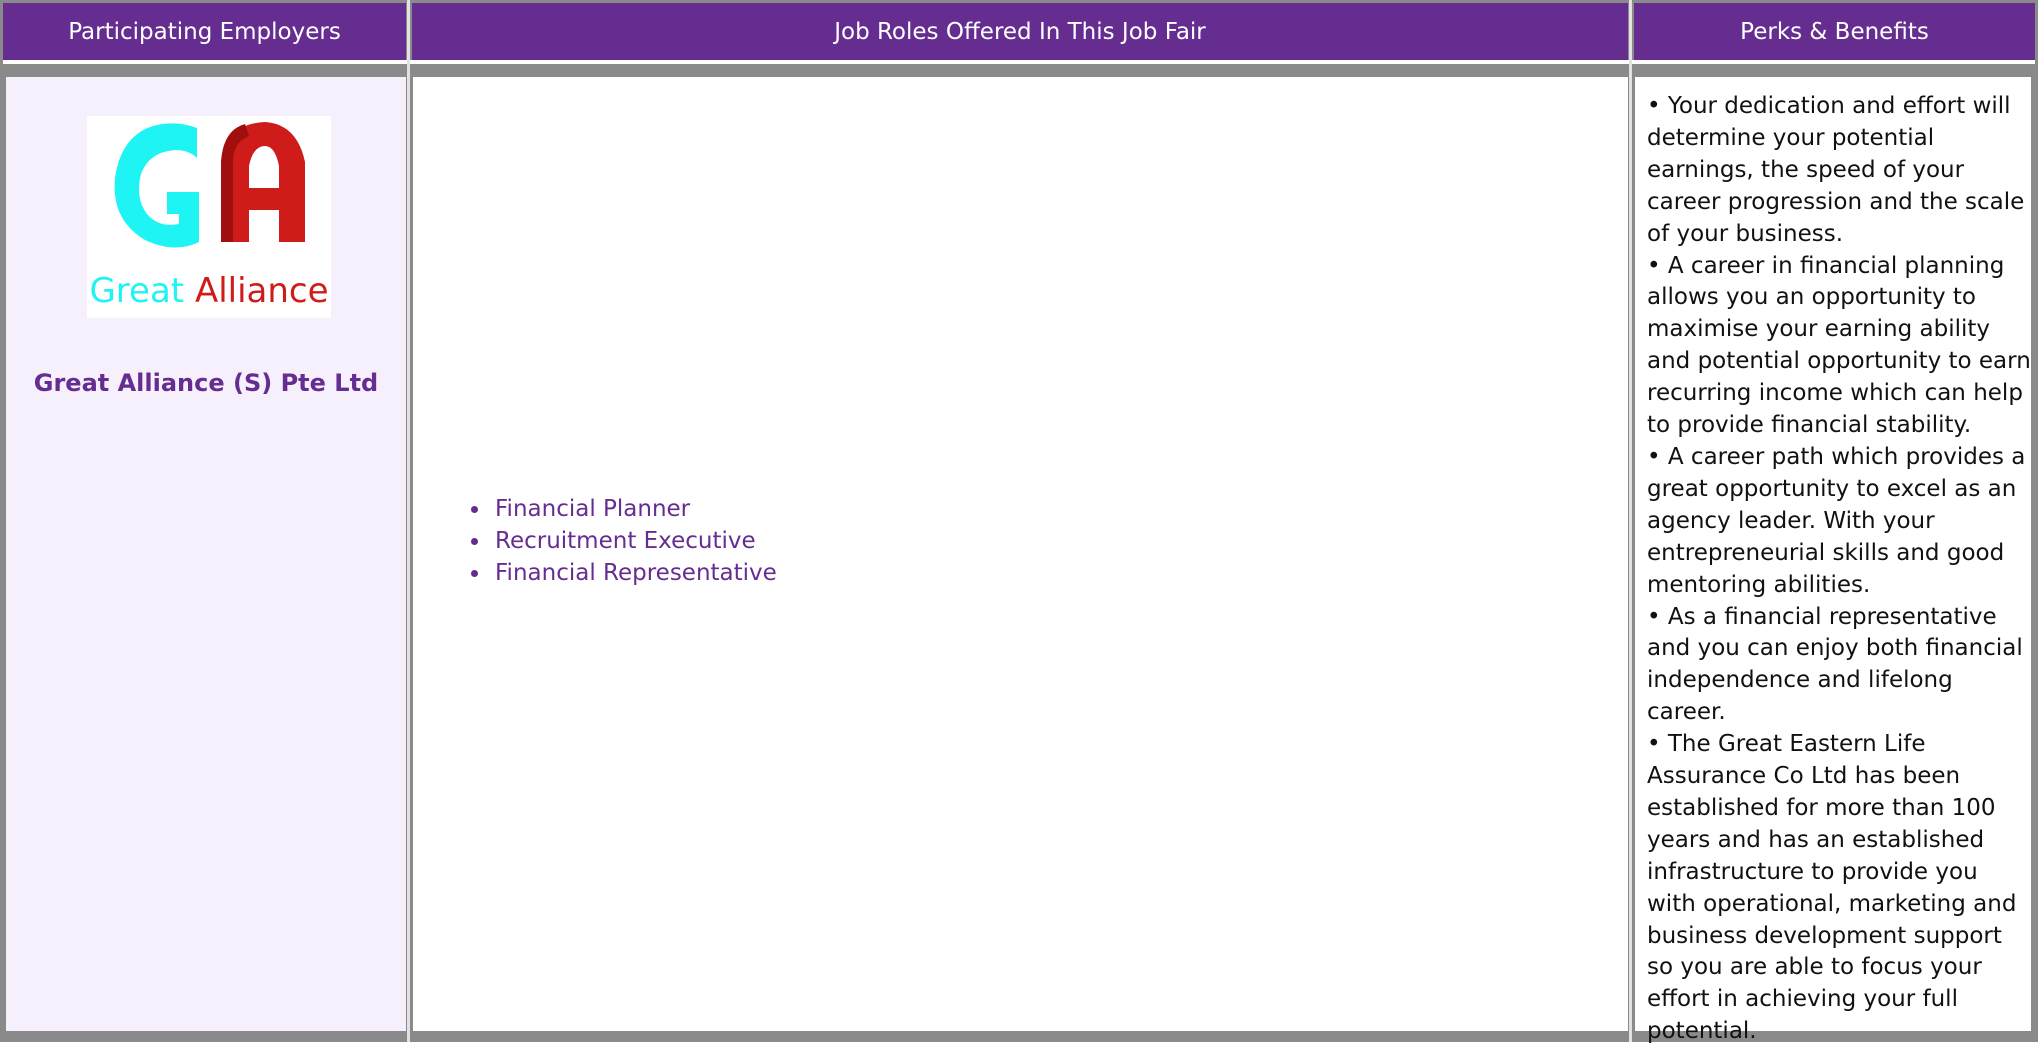 This screenshot has width=2038, height=1048. Describe the element at coordinates (1019, 62) in the screenshot. I see `header-divider` at that location.